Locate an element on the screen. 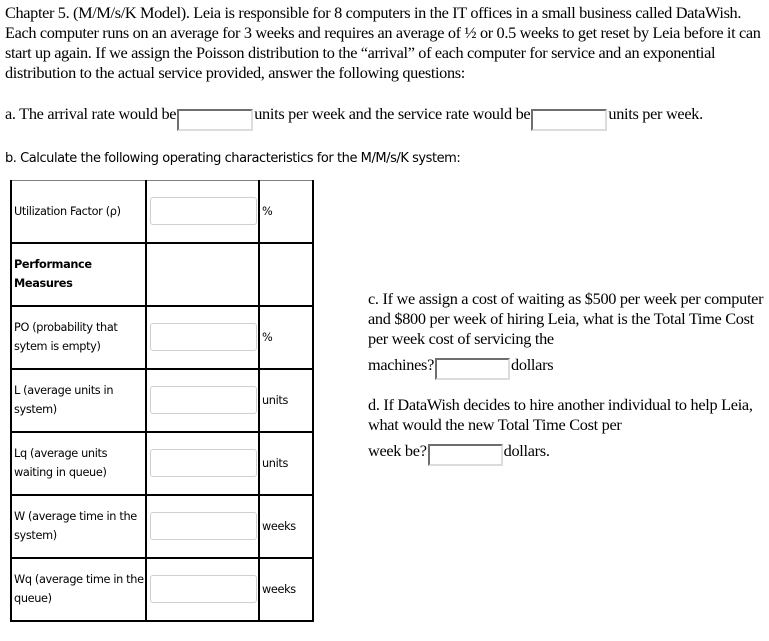  table-row-p0: PO (probability that sytem is empty) % is located at coordinates (162, 337).